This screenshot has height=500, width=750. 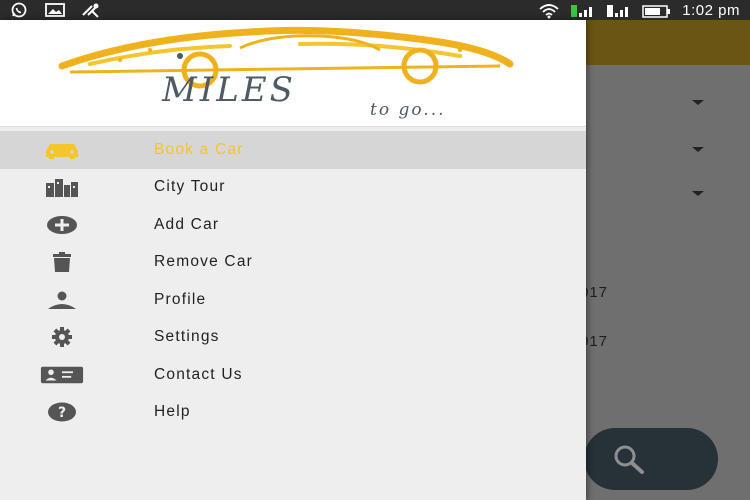 I want to click on car-icon, so click(x=62, y=150).